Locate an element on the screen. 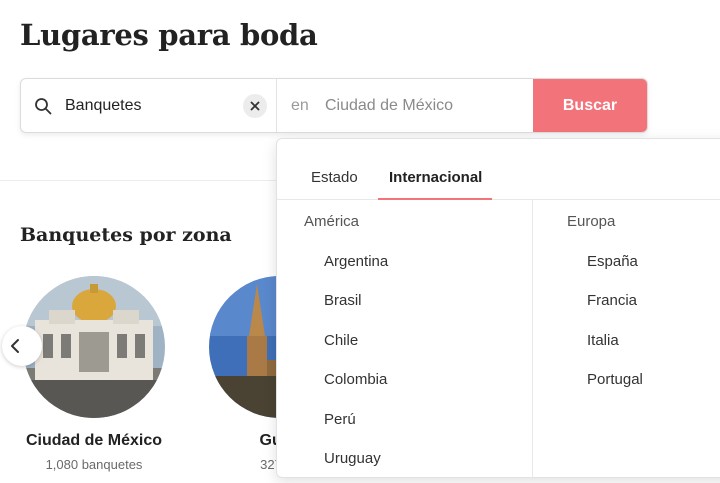  close-icon is located at coordinates (255, 106).